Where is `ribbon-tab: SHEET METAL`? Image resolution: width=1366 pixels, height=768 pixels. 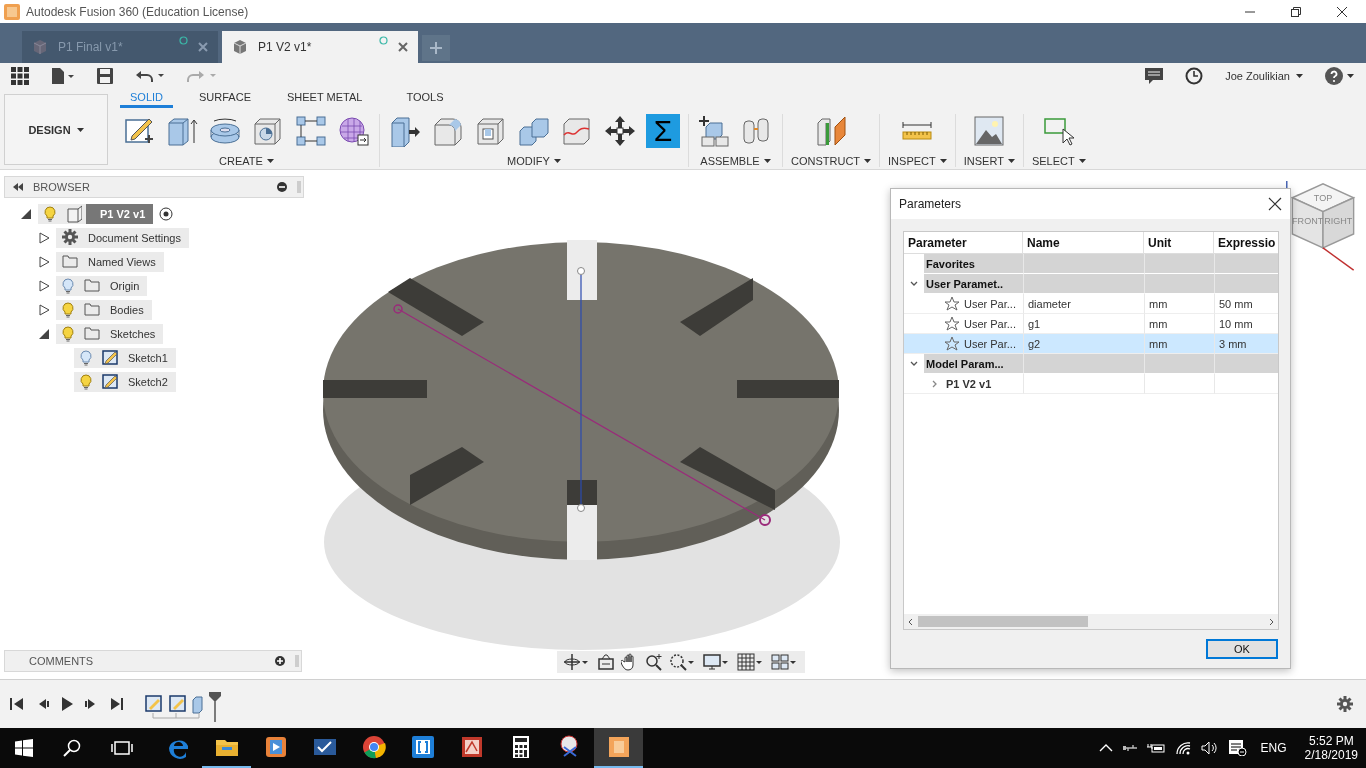 ribbon-tab: SHEET METAL is located at coordinates (325, 99).